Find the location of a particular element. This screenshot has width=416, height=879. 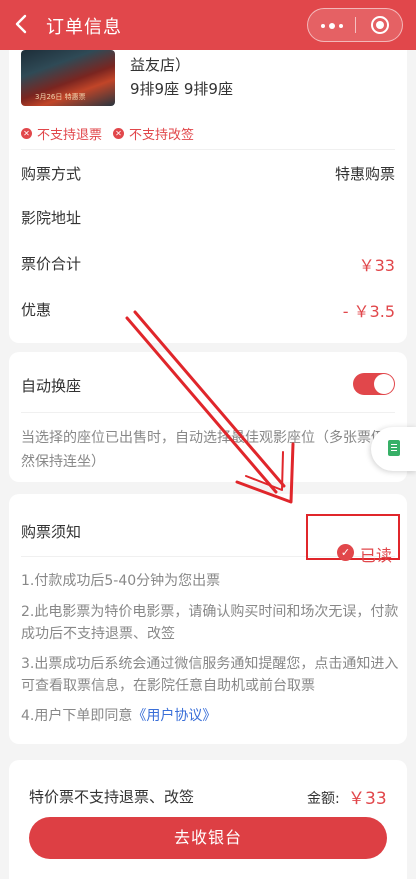

chevron-left-icon is located at coordinates (21, 24).